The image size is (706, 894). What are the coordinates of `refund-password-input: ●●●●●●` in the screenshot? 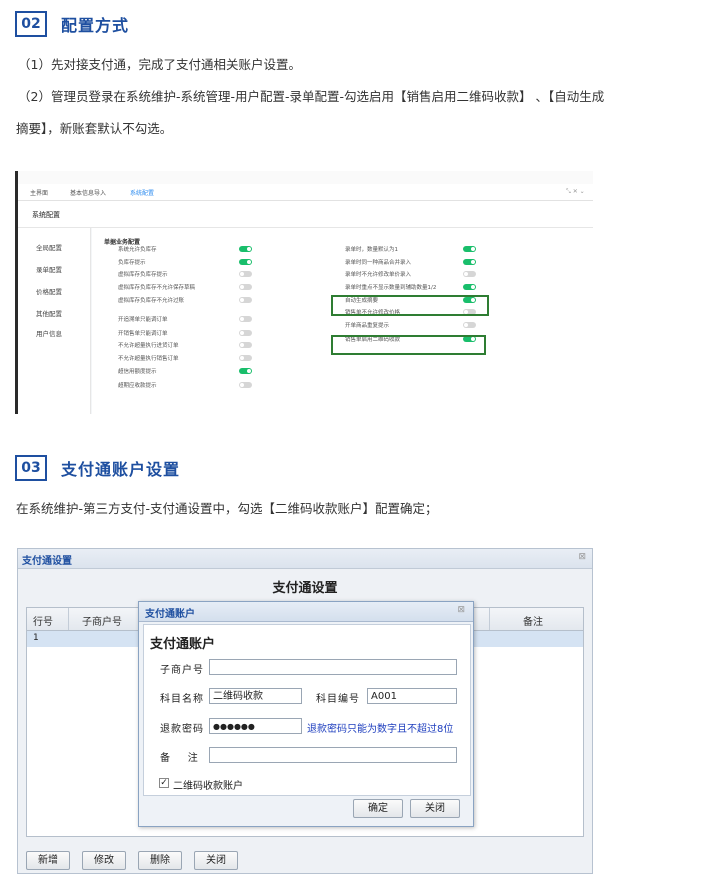 It's located at (255, 726).